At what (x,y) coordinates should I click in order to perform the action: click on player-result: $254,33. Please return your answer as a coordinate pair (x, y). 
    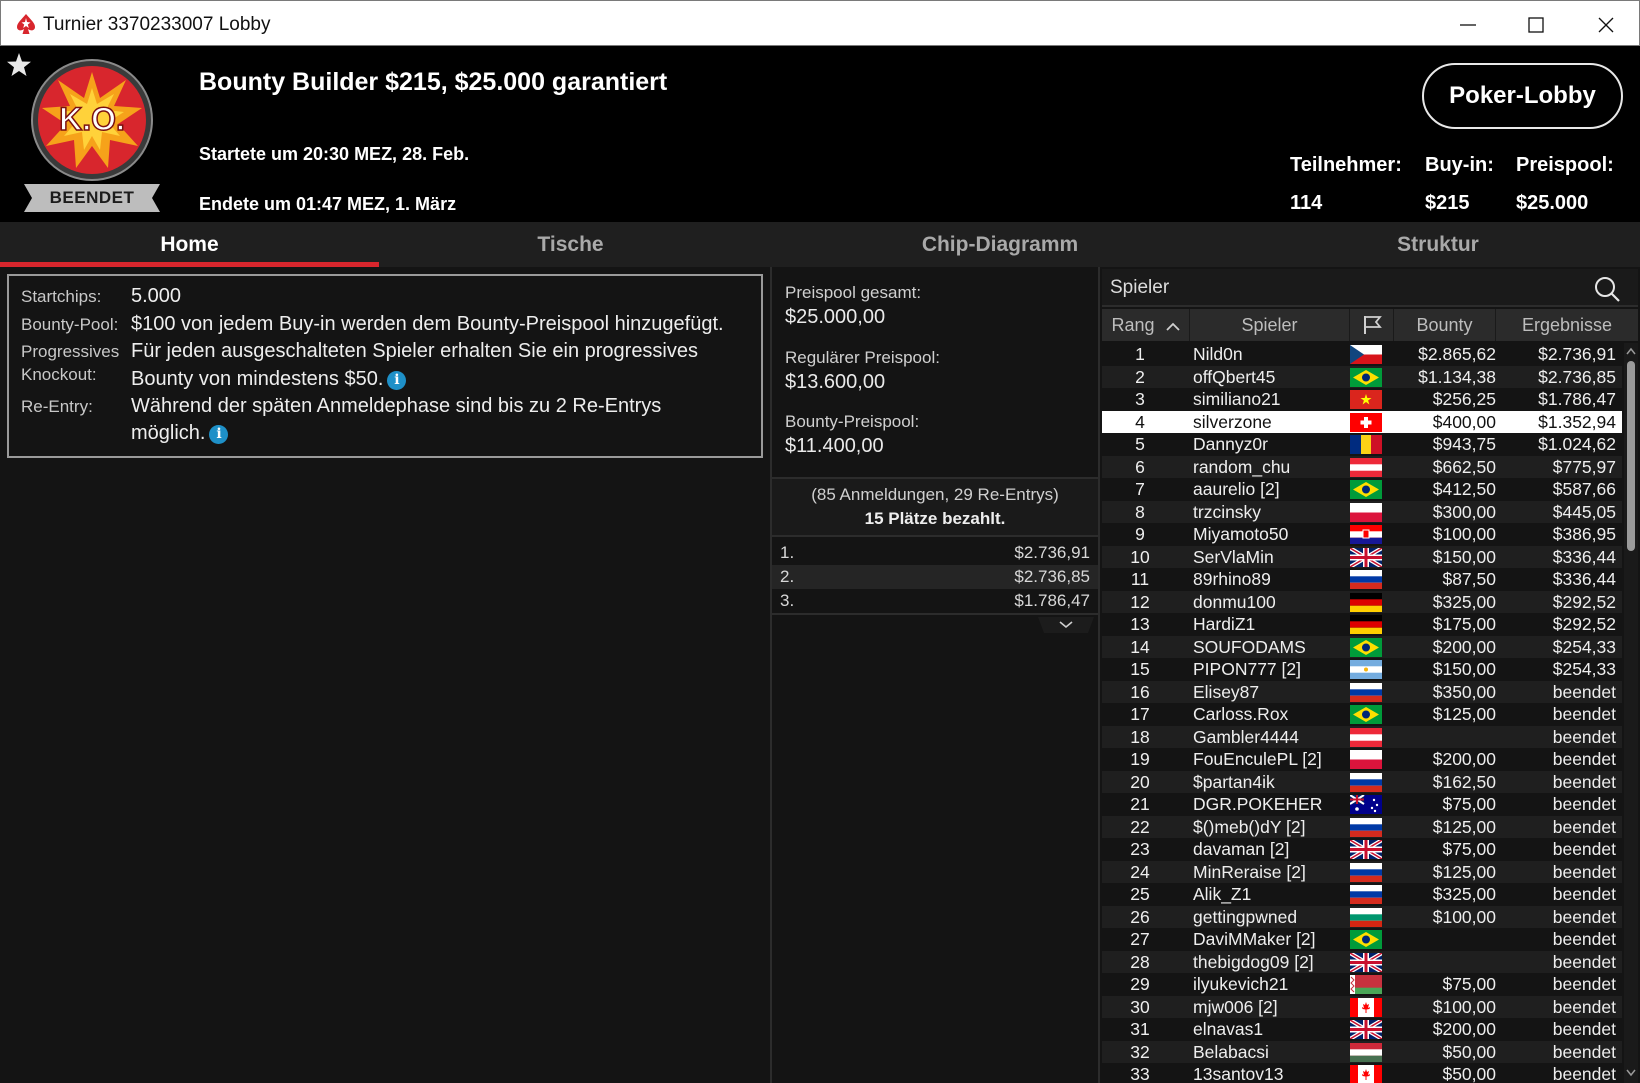
    Looking at the image, I should click on (1584, 669).